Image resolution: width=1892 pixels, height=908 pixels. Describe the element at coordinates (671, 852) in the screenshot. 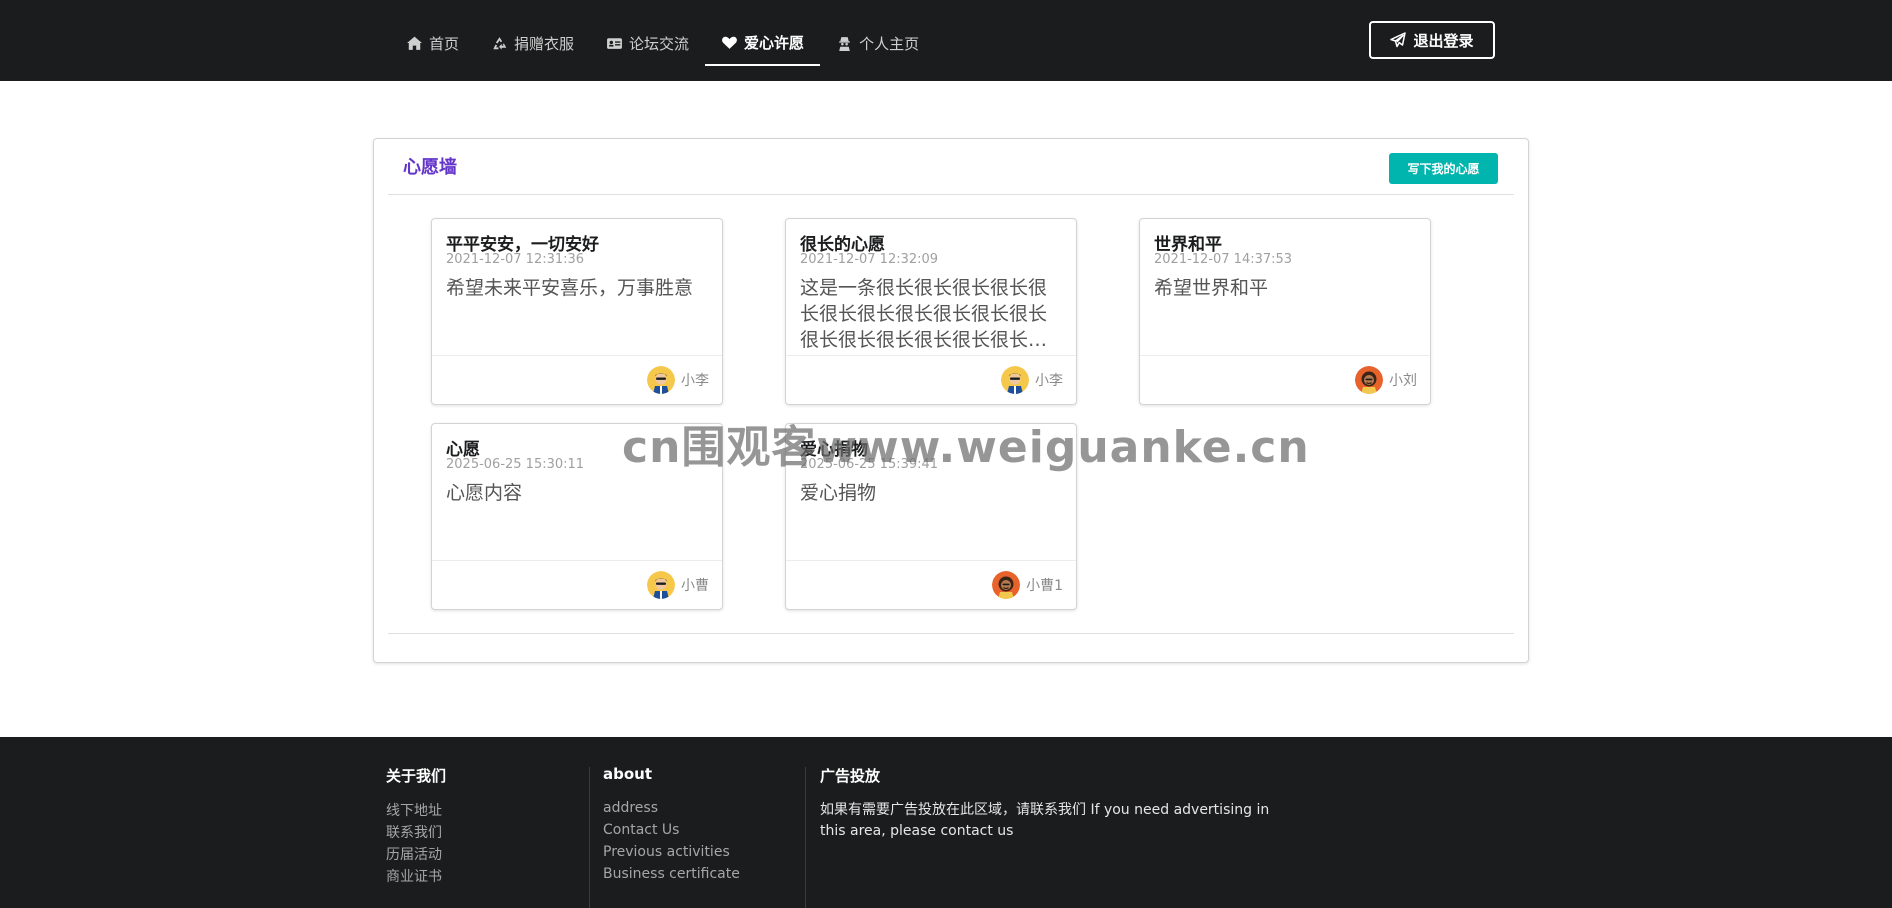

I see `footer-link: Previous activities` at that location.